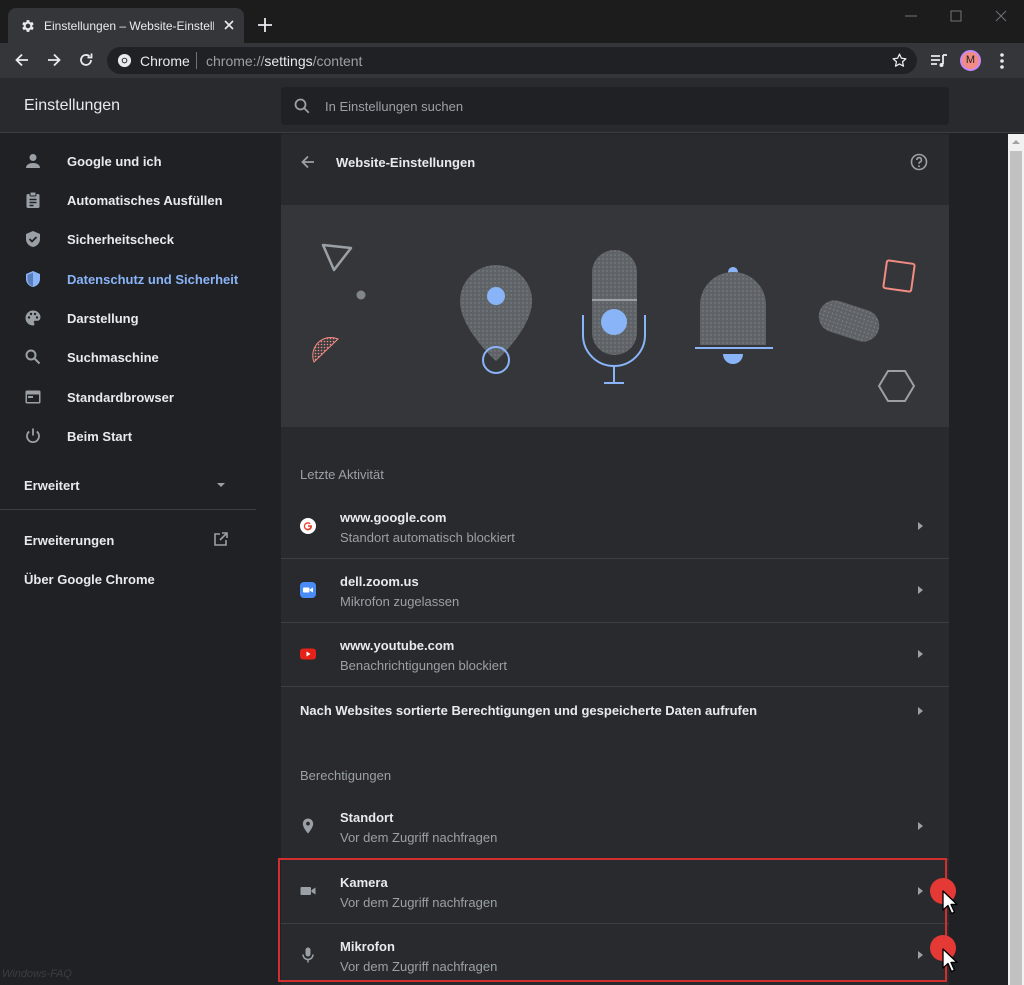  What do you see at coordinates (379, 581) in the screenshot?
I see `site-name: dell.zoom.us` at bounding box center [379, 581].